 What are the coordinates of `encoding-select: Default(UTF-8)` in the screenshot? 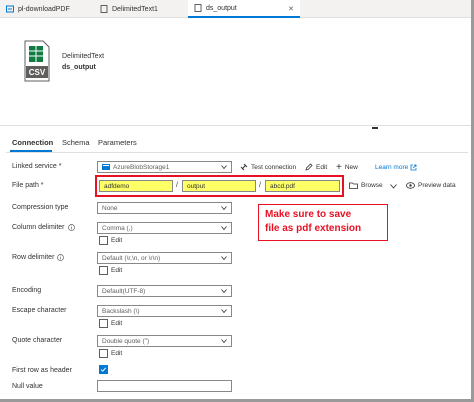 It's located at (164, 291).